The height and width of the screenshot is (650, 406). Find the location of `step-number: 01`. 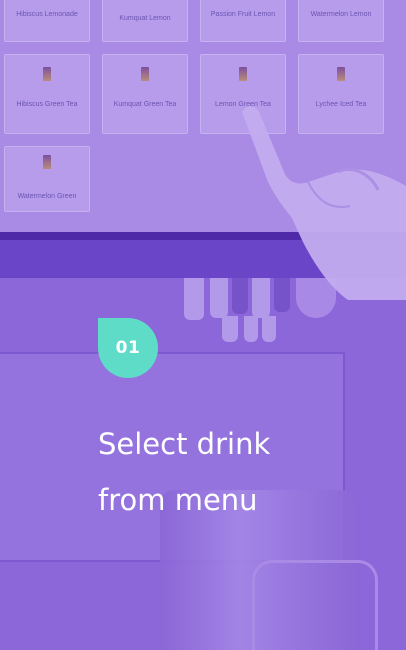

step-number: 01 is located at coordinates (128, 348).